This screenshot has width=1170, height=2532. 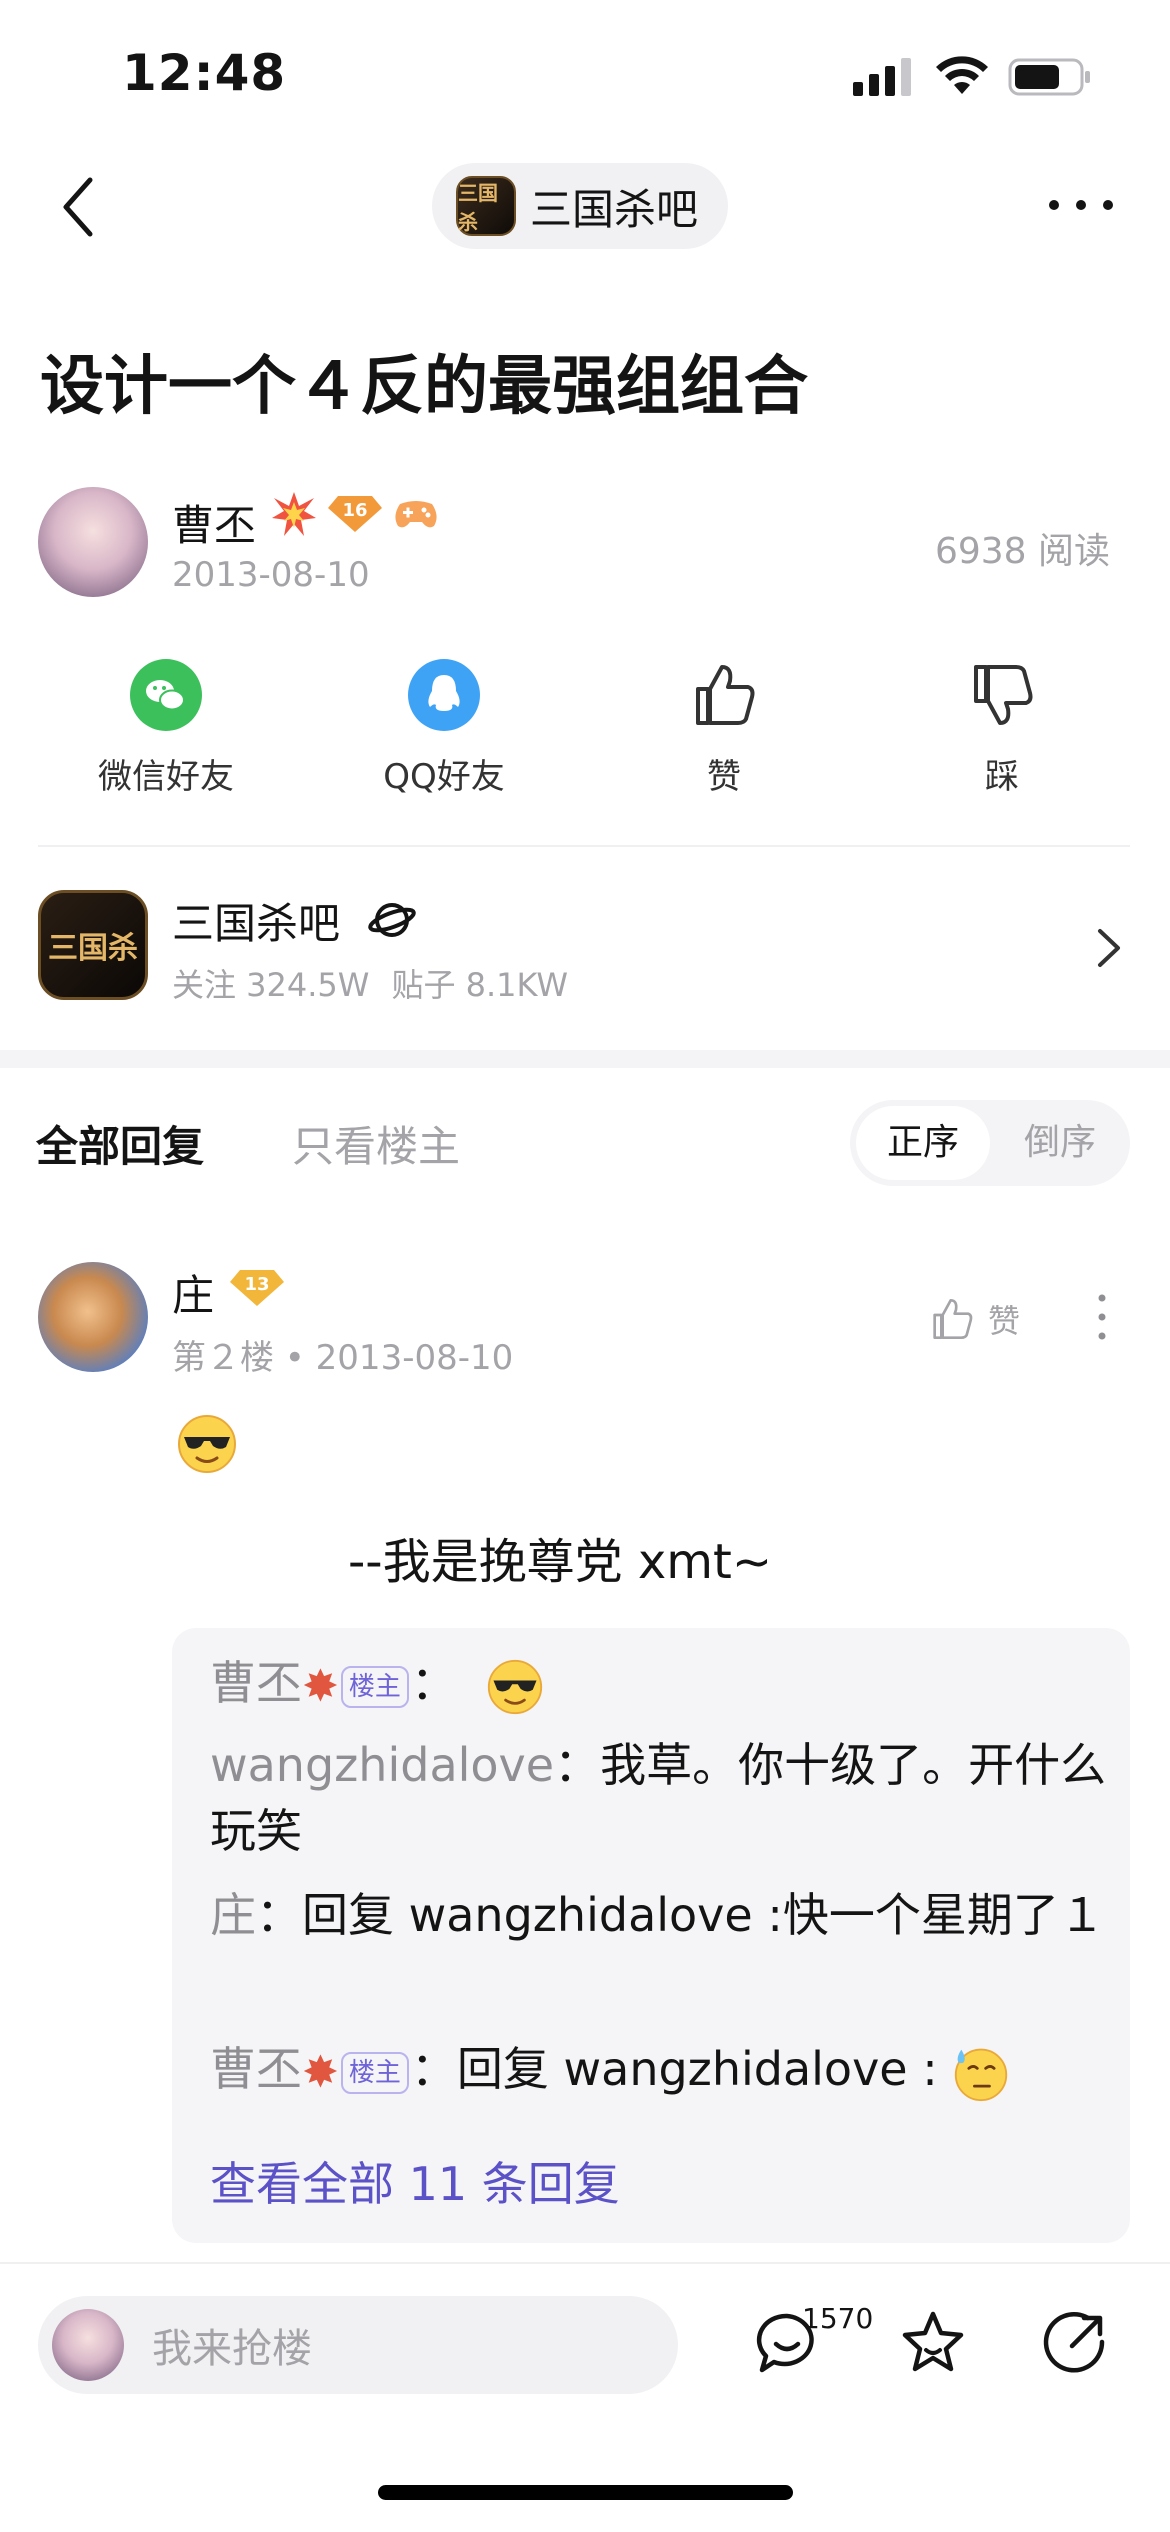 I want to click on sub-reply: 庄：回复 wangzhidalove :快一个星期了１, so click(x=660, y=1915).